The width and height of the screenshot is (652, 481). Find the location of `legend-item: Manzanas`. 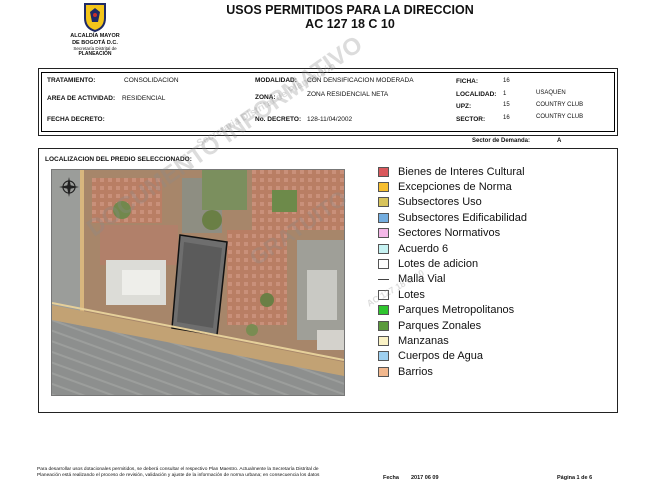

legend-item: Manzanas is located at coordinates (413, 340).